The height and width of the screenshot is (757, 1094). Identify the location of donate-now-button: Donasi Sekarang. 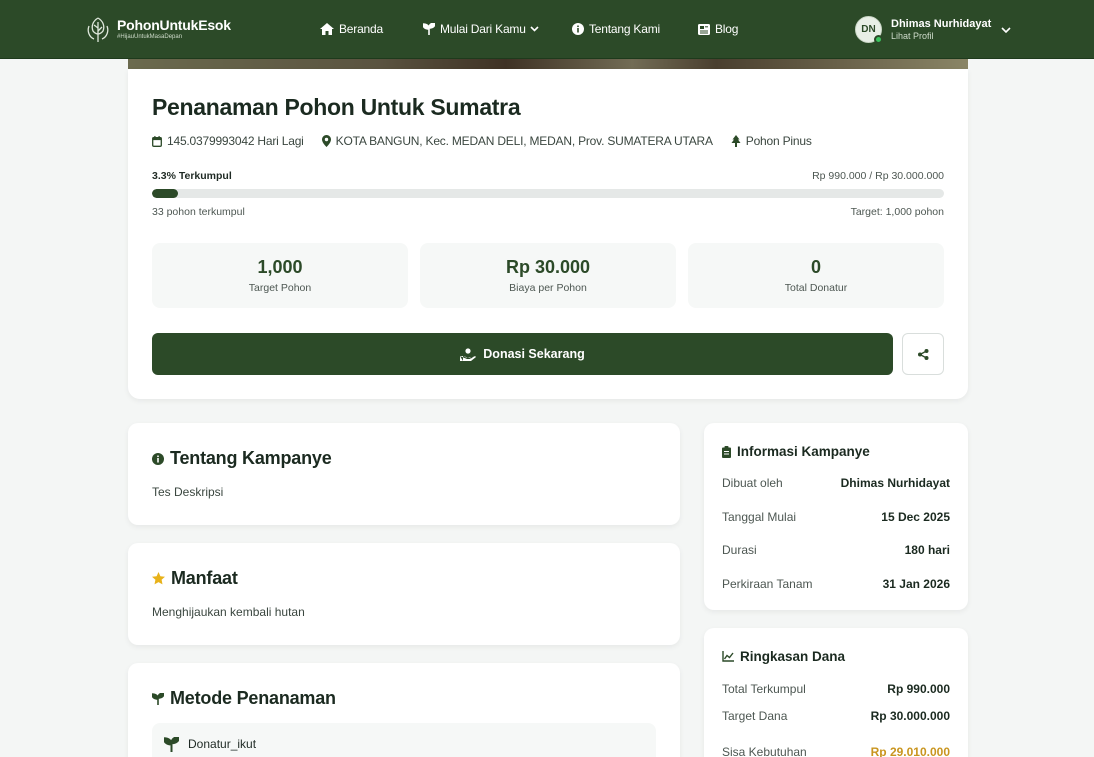
(522, 354).